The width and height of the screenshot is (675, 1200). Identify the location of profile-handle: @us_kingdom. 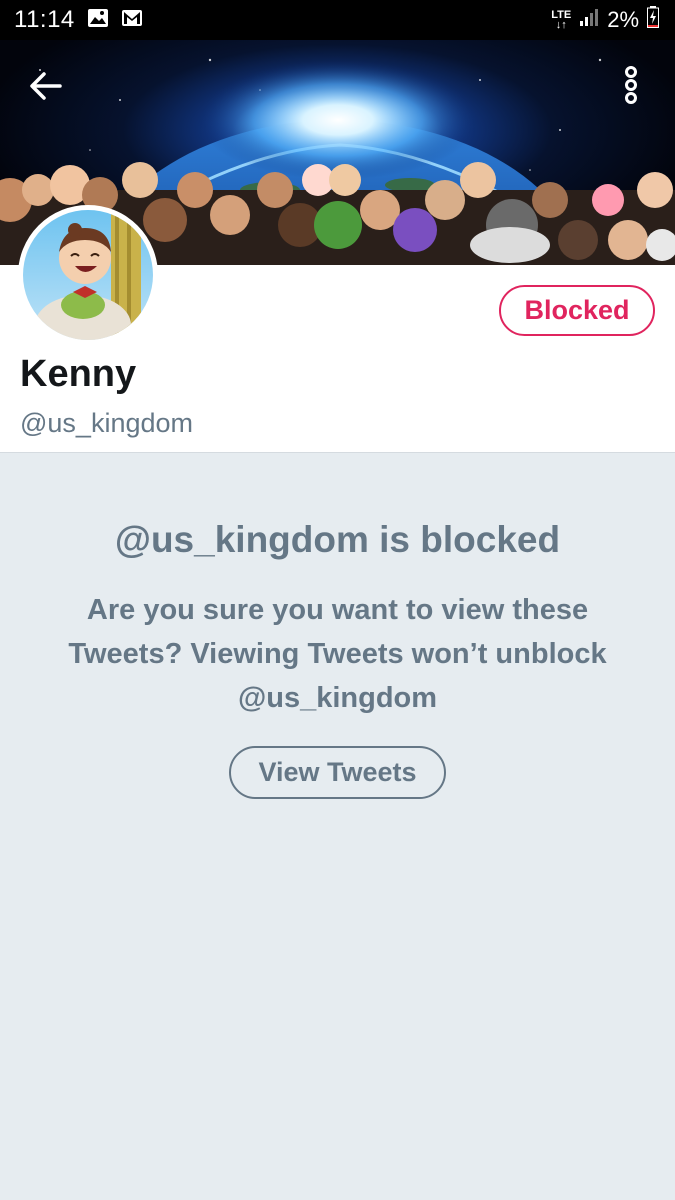
(106, 423).